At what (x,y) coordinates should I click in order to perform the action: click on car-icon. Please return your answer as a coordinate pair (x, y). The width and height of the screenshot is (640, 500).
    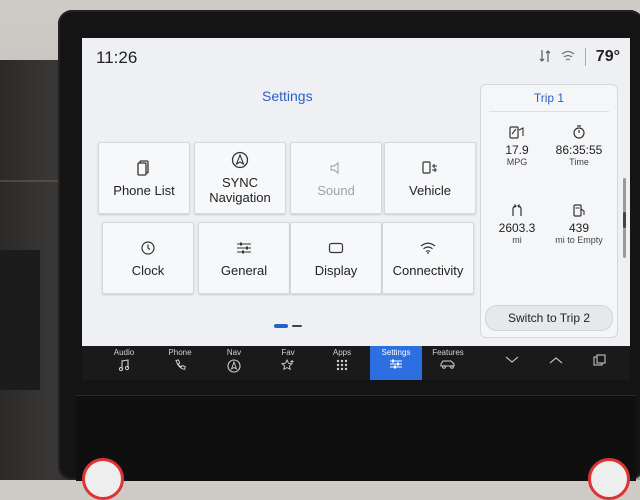
    Looking at the image, I should click on (448, 364).